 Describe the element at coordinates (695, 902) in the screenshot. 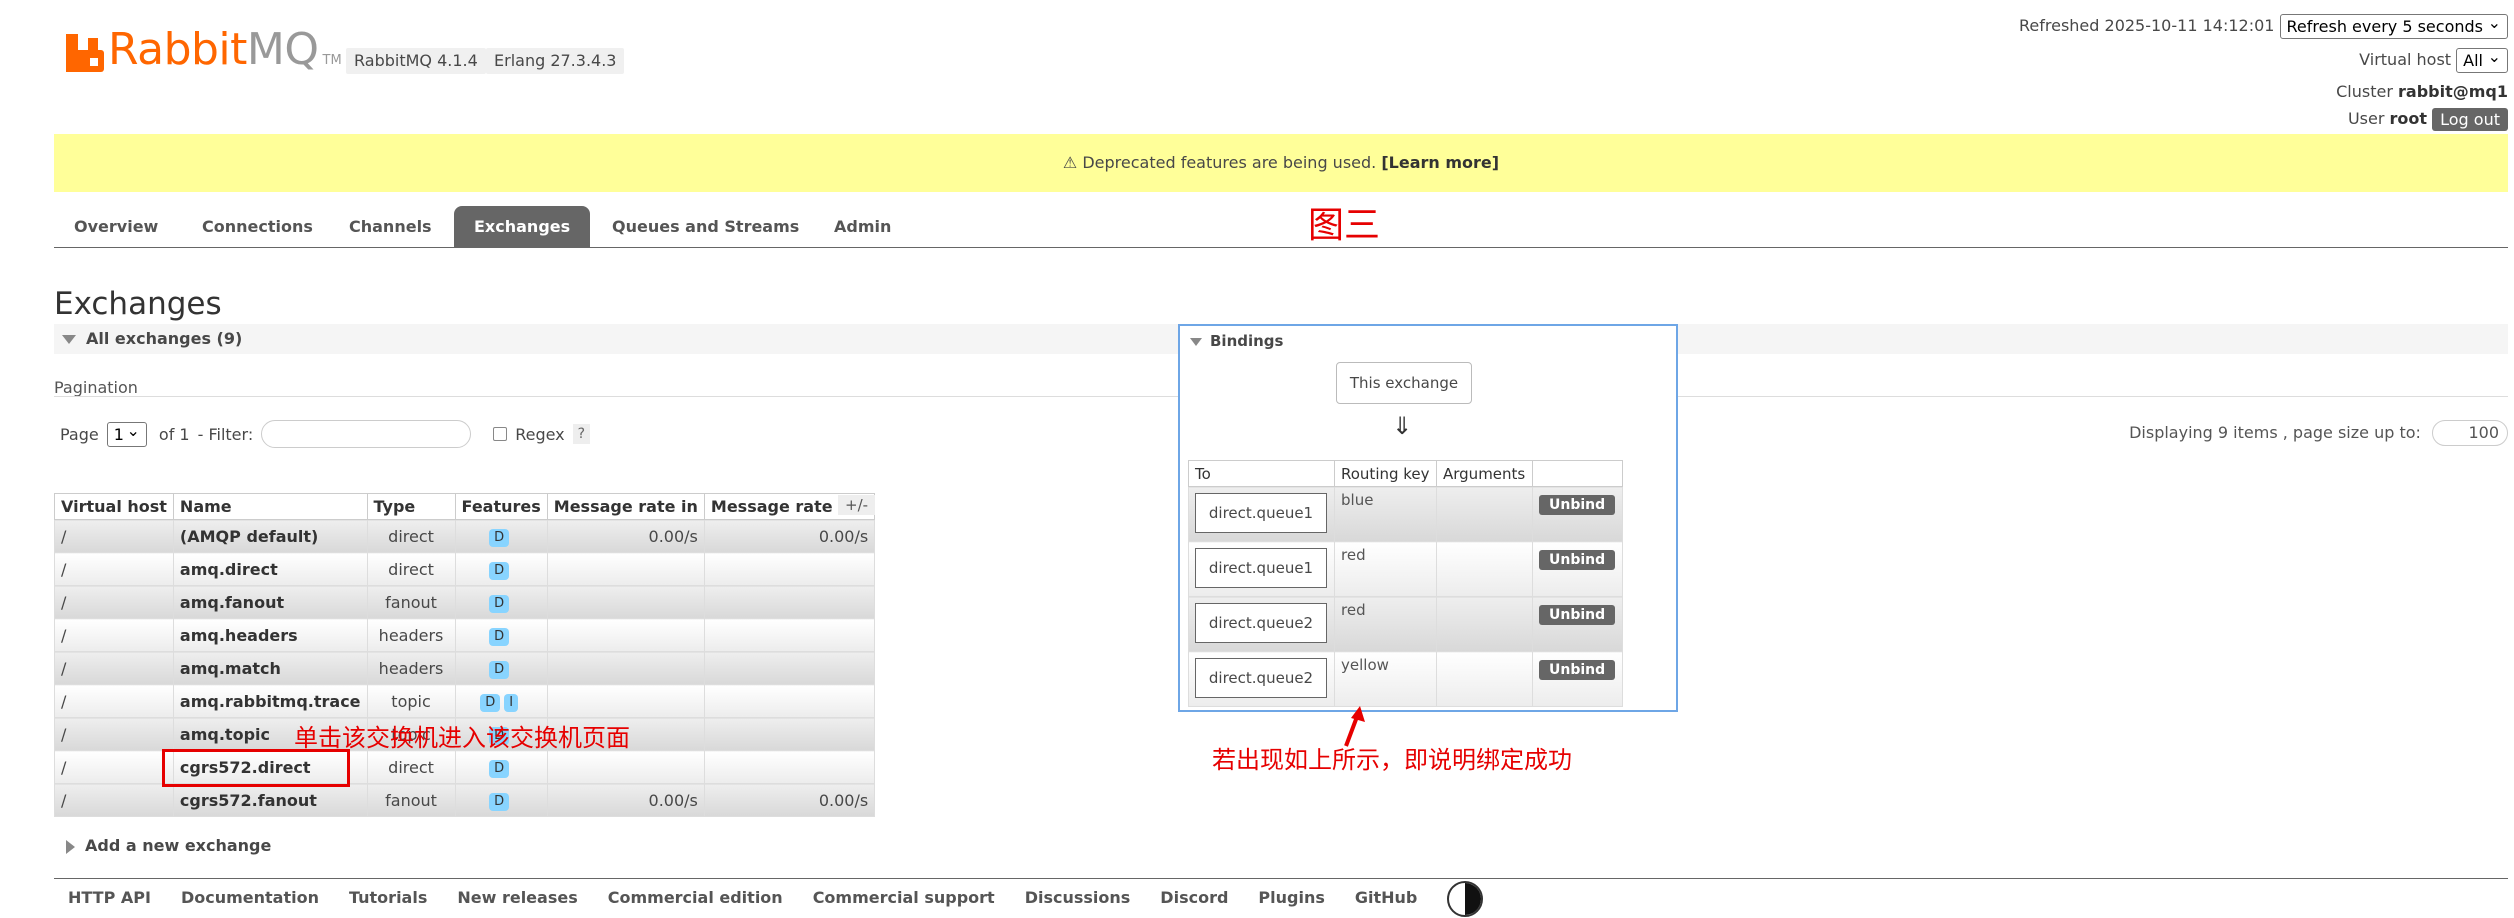

I see `footer-link-commercial-edition: Commercial edition` at that location.